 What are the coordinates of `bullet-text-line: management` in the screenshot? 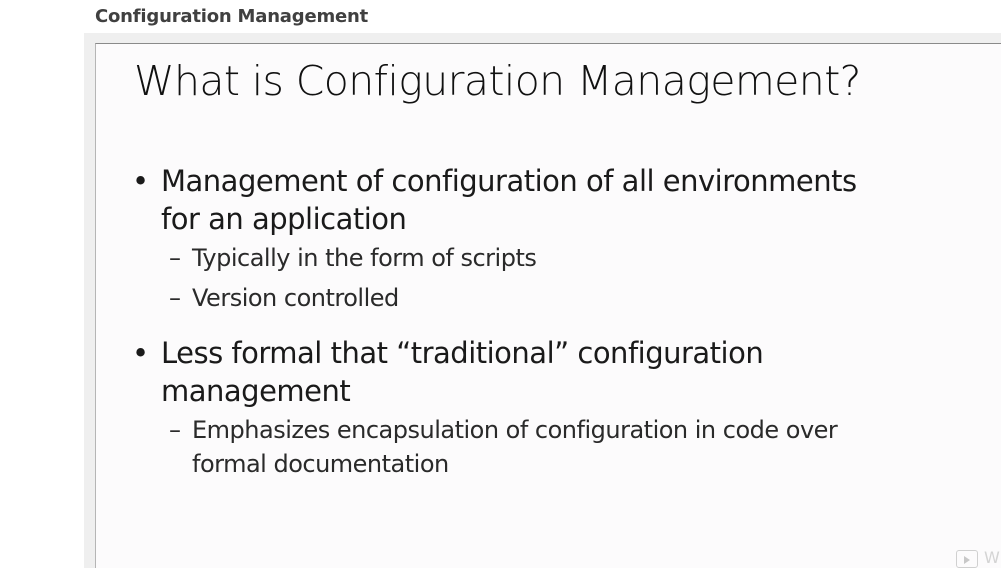 It's located at (256, 391).